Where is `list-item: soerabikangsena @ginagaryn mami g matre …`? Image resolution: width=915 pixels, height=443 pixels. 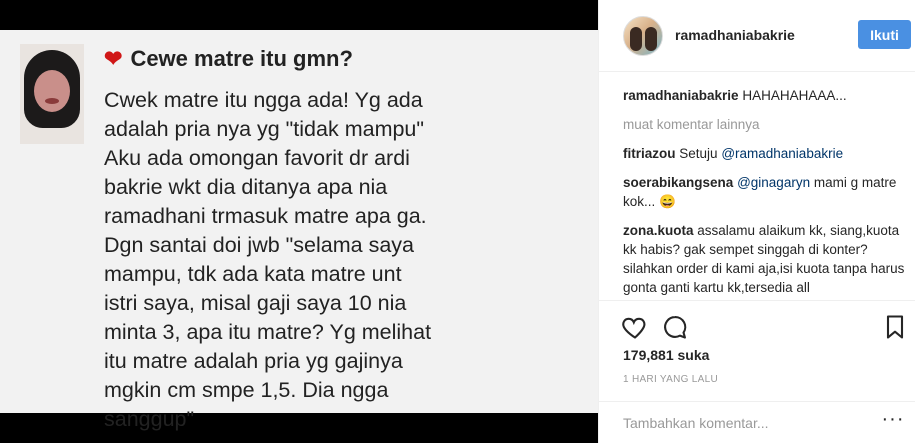 list-item: soerabikangsena @ginagaryn mami g matre … is located at coordinates (764, 192).